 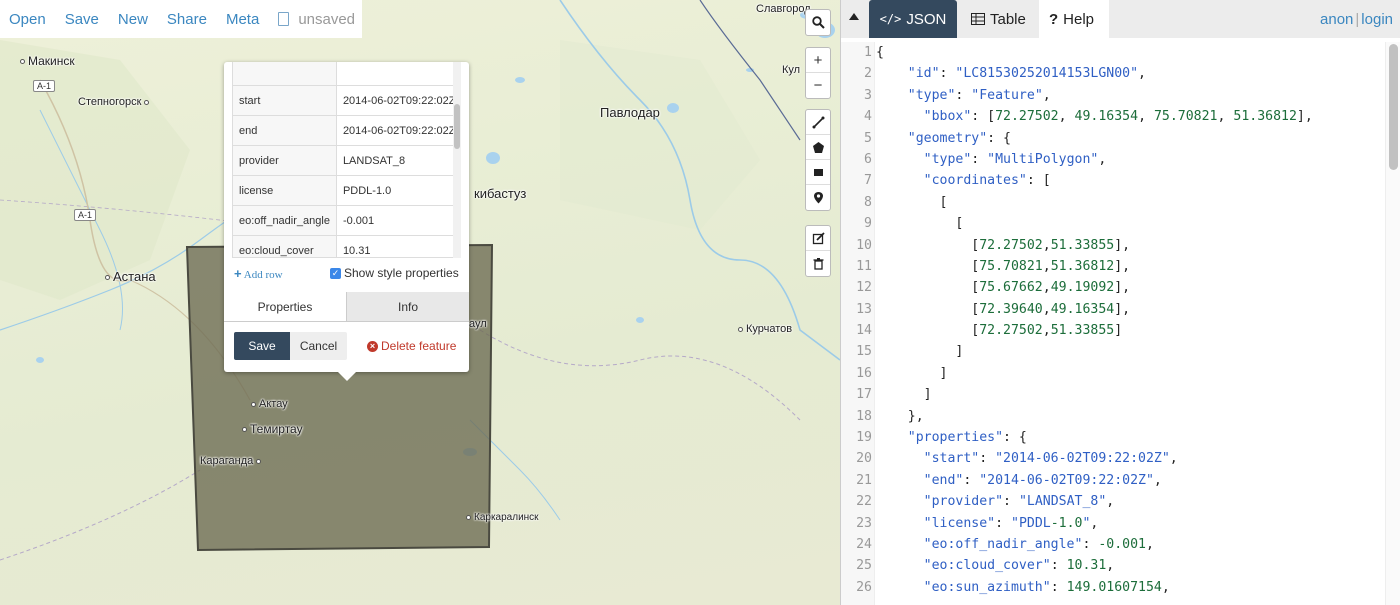 I want to click on zoom-out-button: −, so click(x=818, y=85).